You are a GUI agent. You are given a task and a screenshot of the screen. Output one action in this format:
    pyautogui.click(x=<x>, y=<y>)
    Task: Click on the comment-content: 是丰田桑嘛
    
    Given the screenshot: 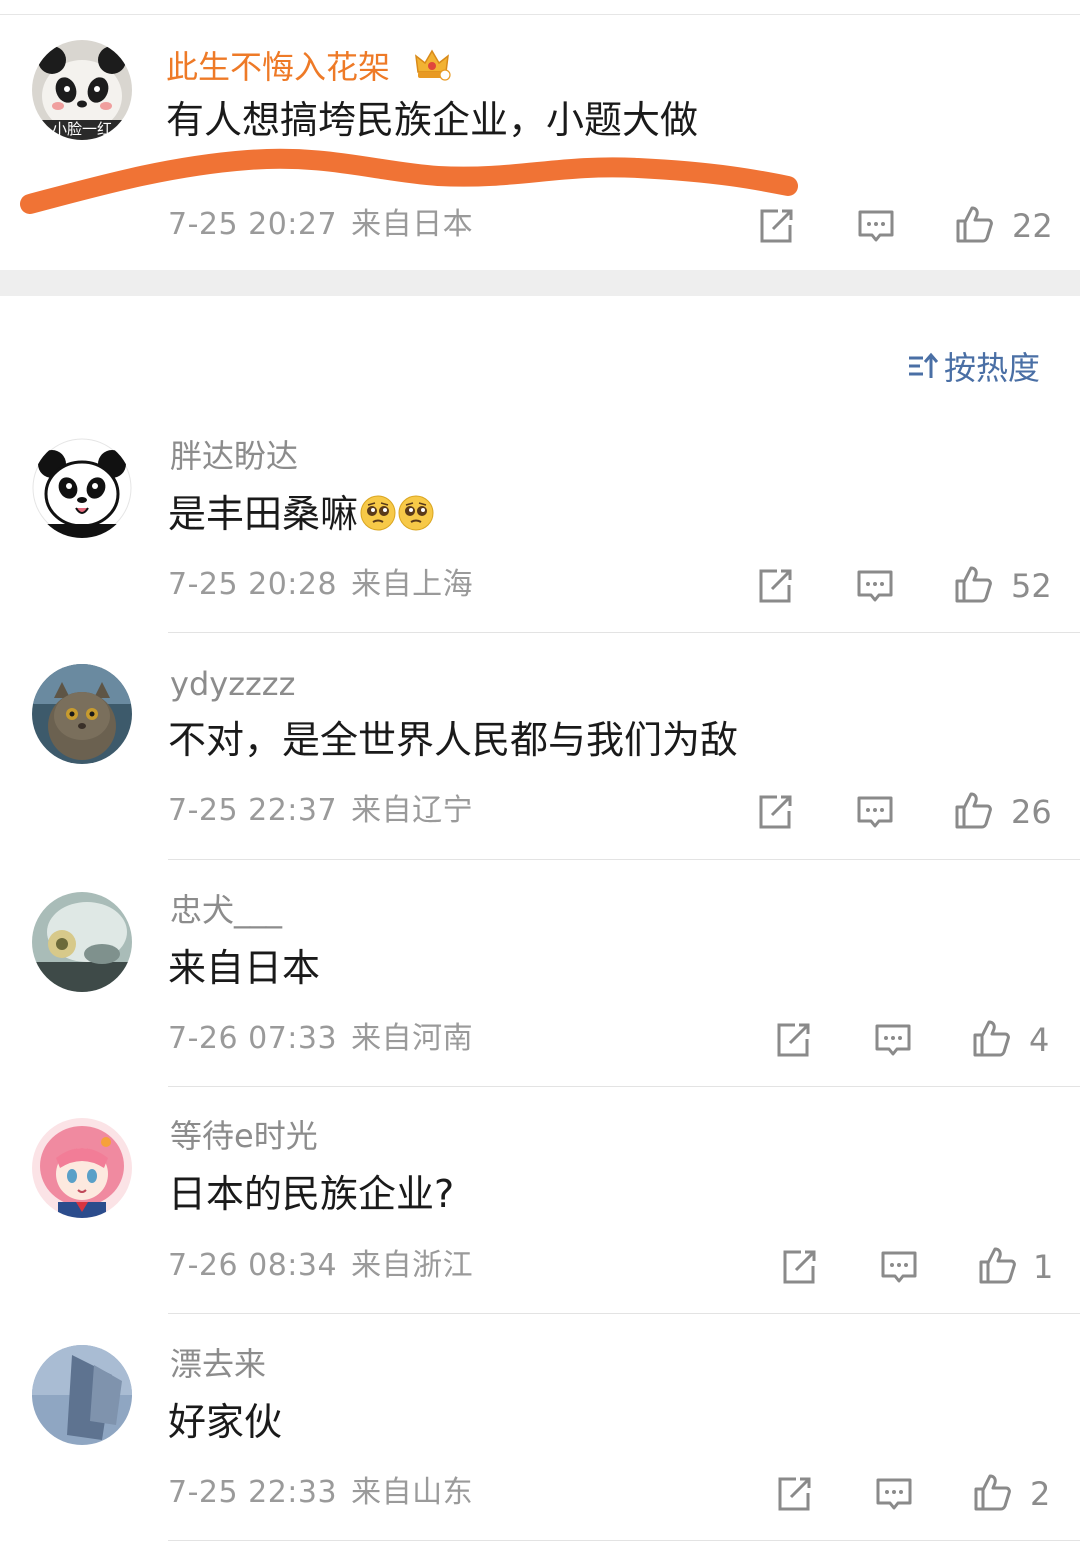 What is the action you would take?
    pyautogui.click(x=301, y=514)
    